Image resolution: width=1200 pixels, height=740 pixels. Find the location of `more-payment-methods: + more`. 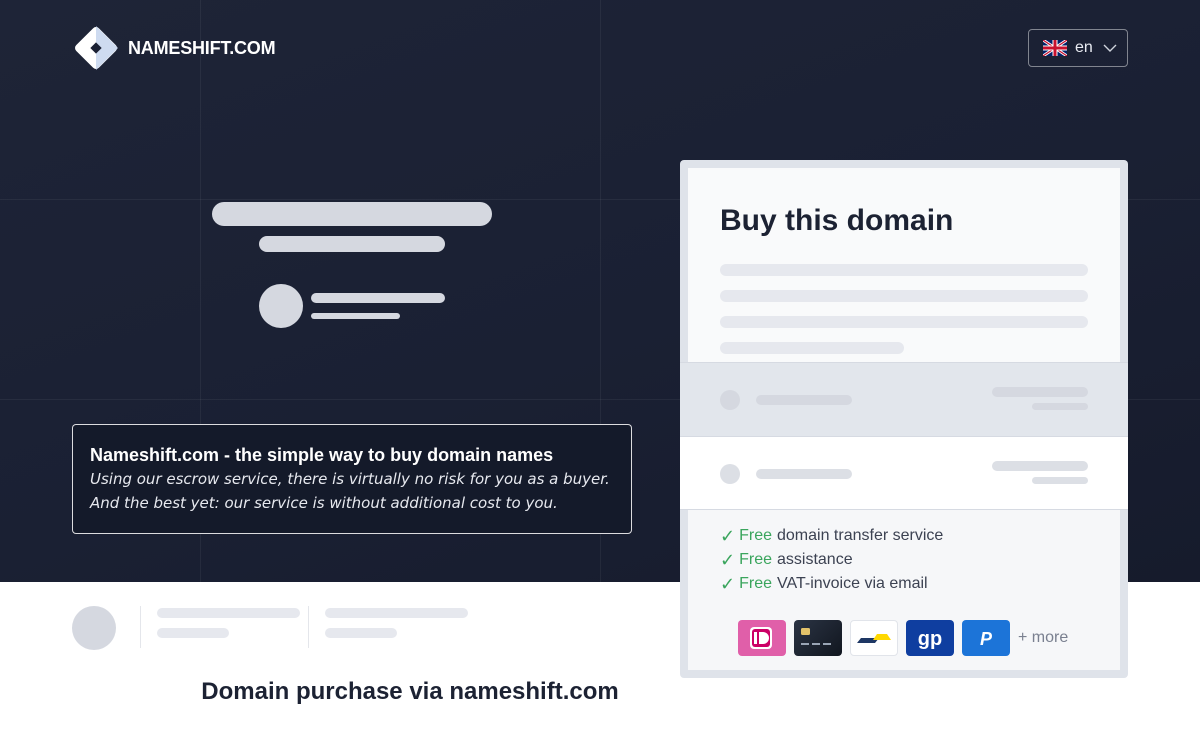

more-payment-methods: + more is located at coordinates (1043, 638).